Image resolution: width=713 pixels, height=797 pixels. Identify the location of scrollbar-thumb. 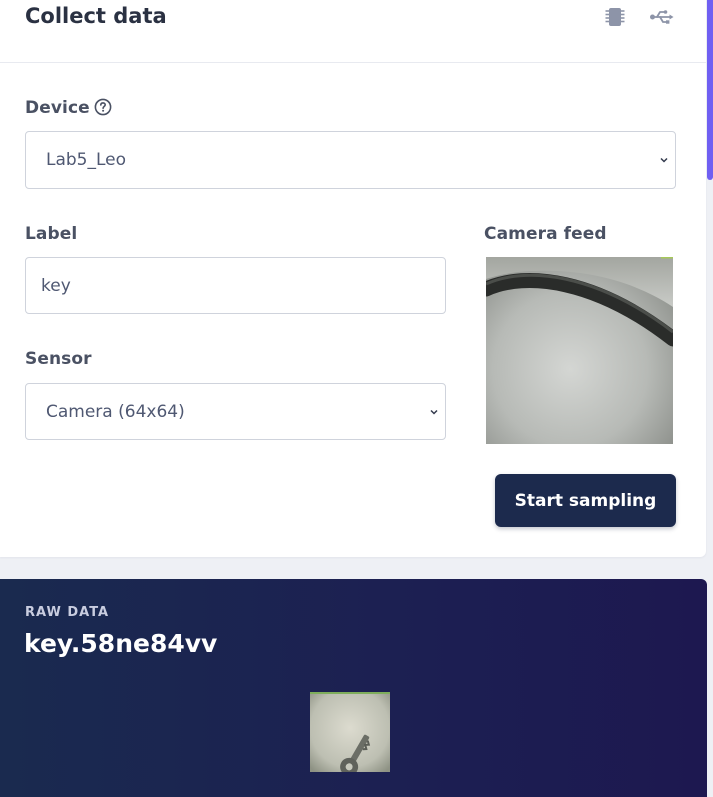
(710, 90).